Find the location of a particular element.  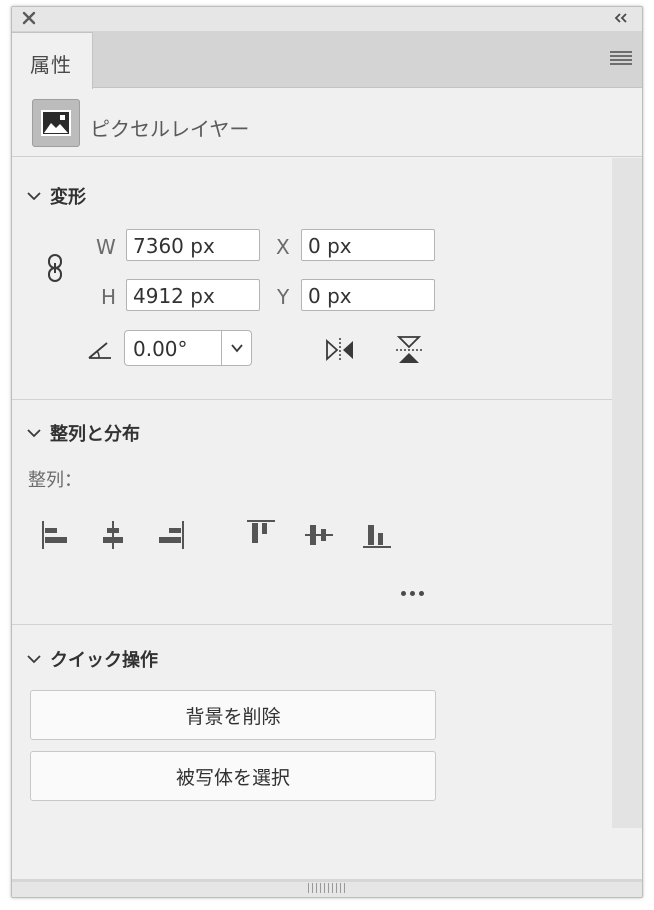

section-align-title: 整列と分布 is located at coordinates (95, 434).